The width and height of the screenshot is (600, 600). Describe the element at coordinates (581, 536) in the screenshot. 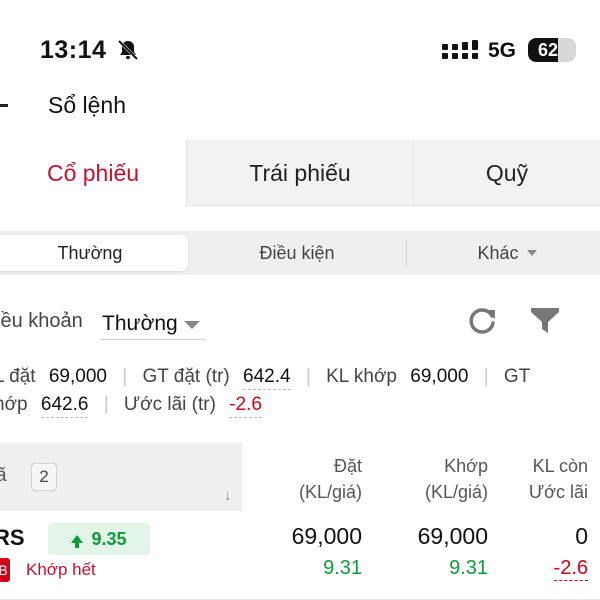

I see `kl-con: 0` at that location.